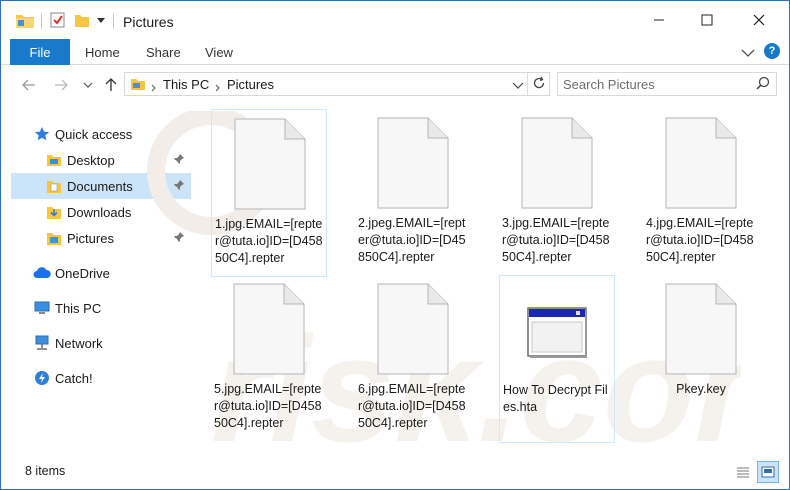  Describe the element at coordinates (101, 20) in the screenshot. I see `customize-quick-access-icon` at that location.